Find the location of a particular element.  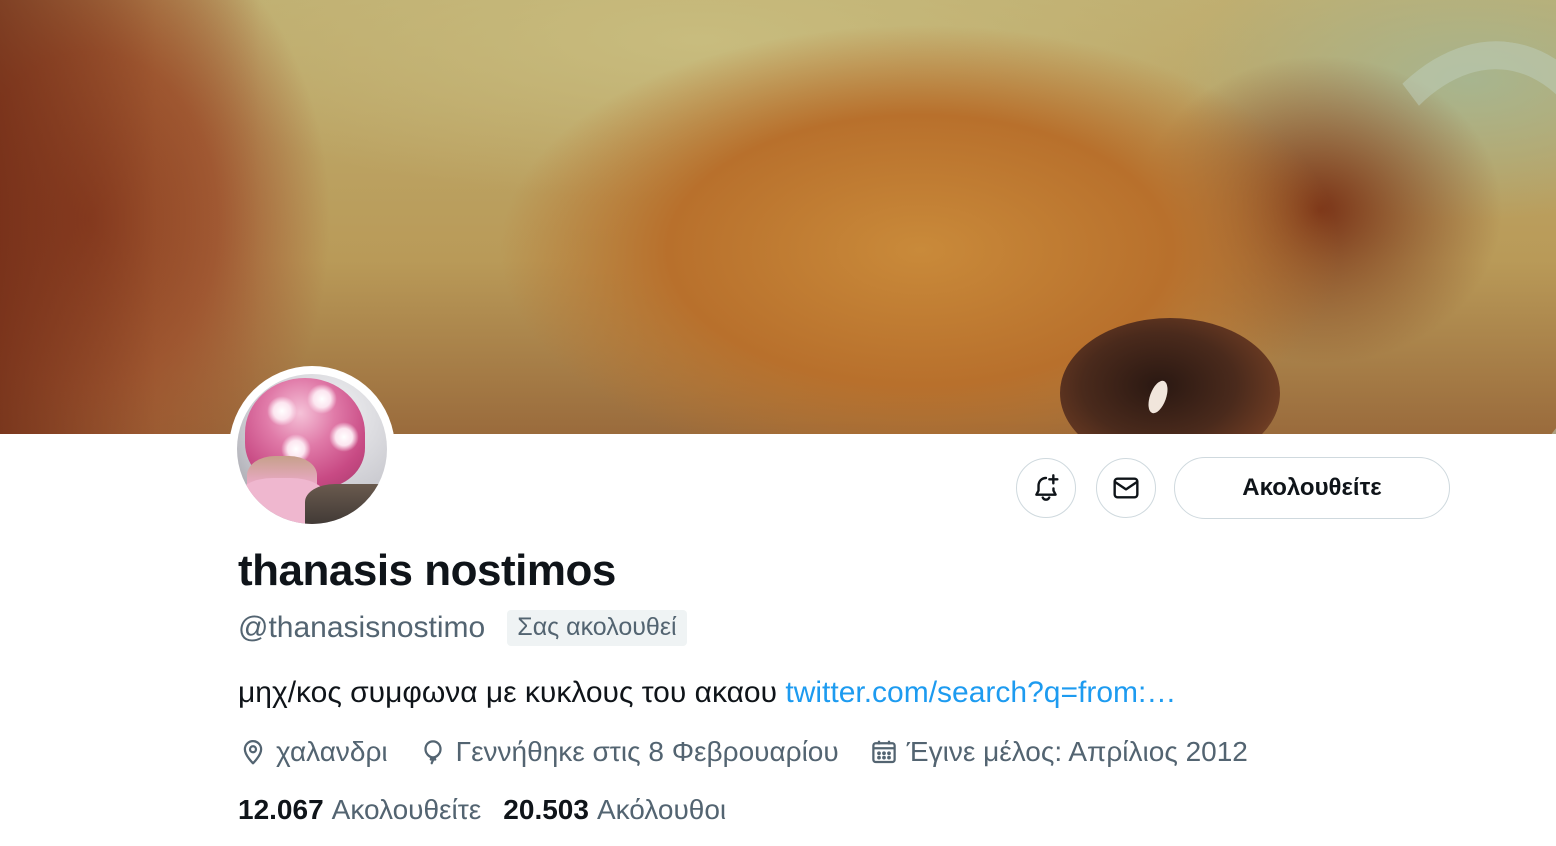

notifications-button is located at coordinates (1046, 488).